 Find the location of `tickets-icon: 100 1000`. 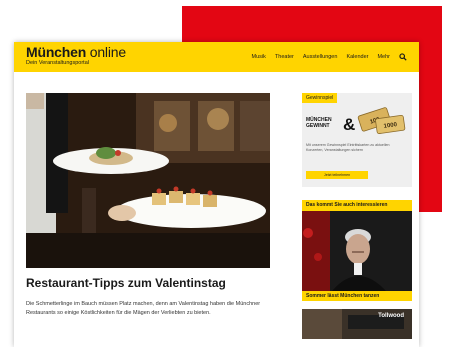

tickets-icon: 100 1000 is located at coordinates (381, 121).